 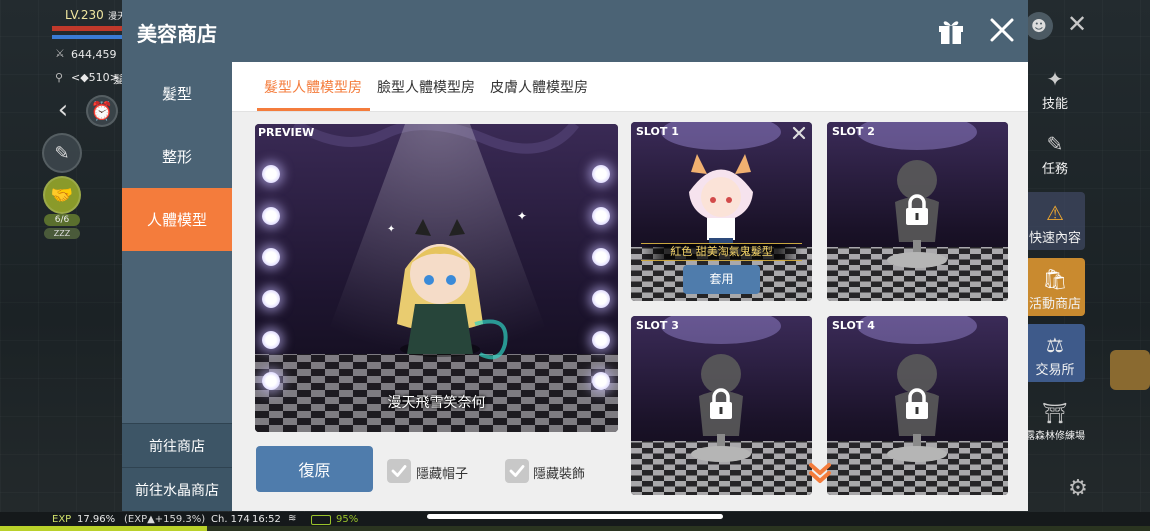 I want to click on go-to-shop-button: 前往商店, so click(x=177, y=445).